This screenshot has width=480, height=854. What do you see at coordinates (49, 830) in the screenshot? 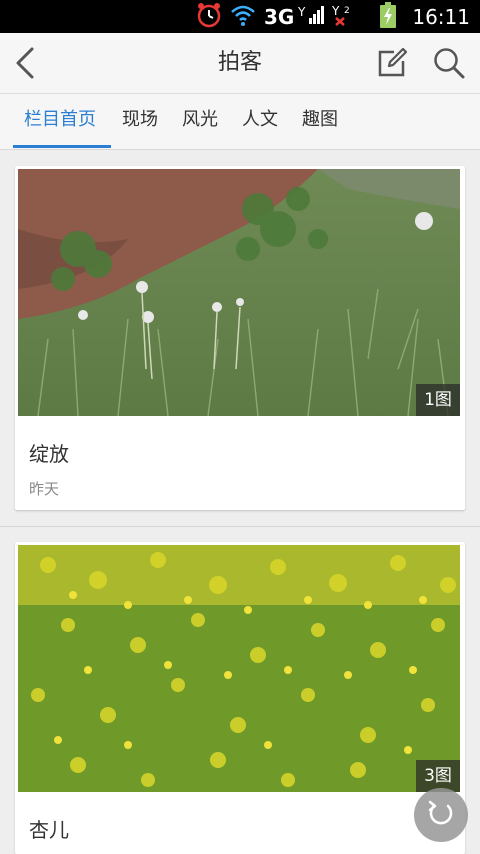
I see `card-title: 杏儿` at bounding box center [49, 830].